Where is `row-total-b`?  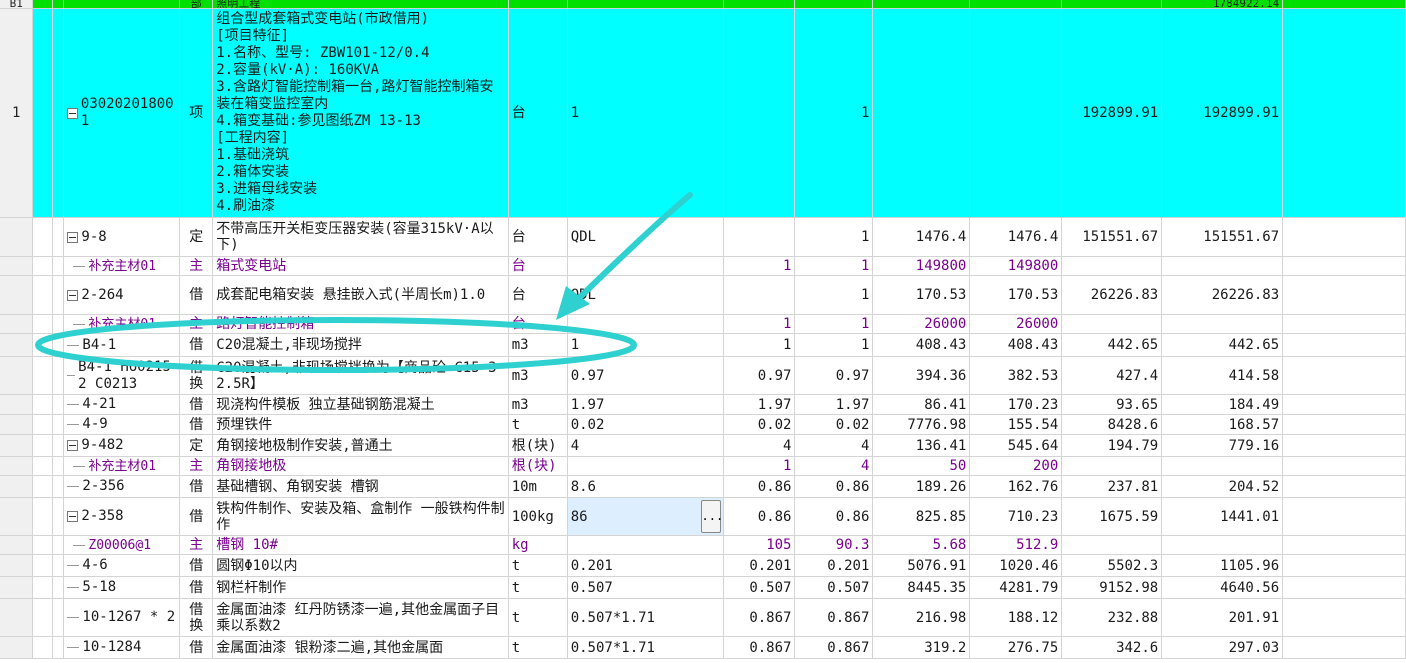 row-total-b is located at coordinates (1222, 466).